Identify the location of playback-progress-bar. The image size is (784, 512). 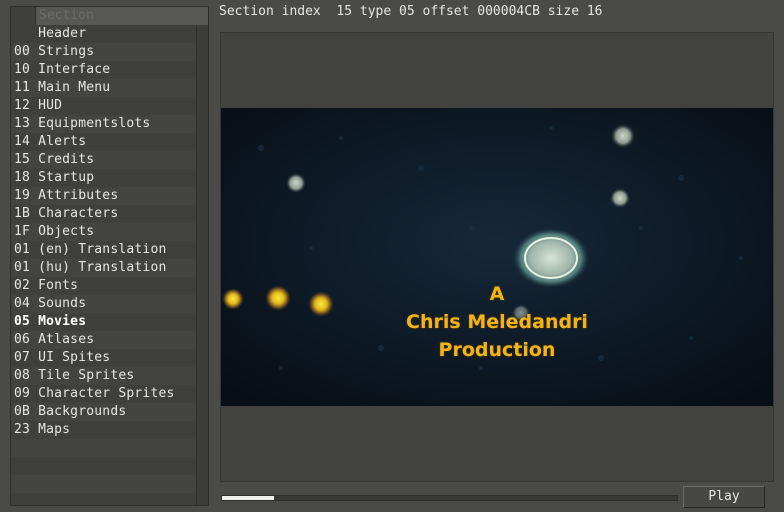
(449, 498).